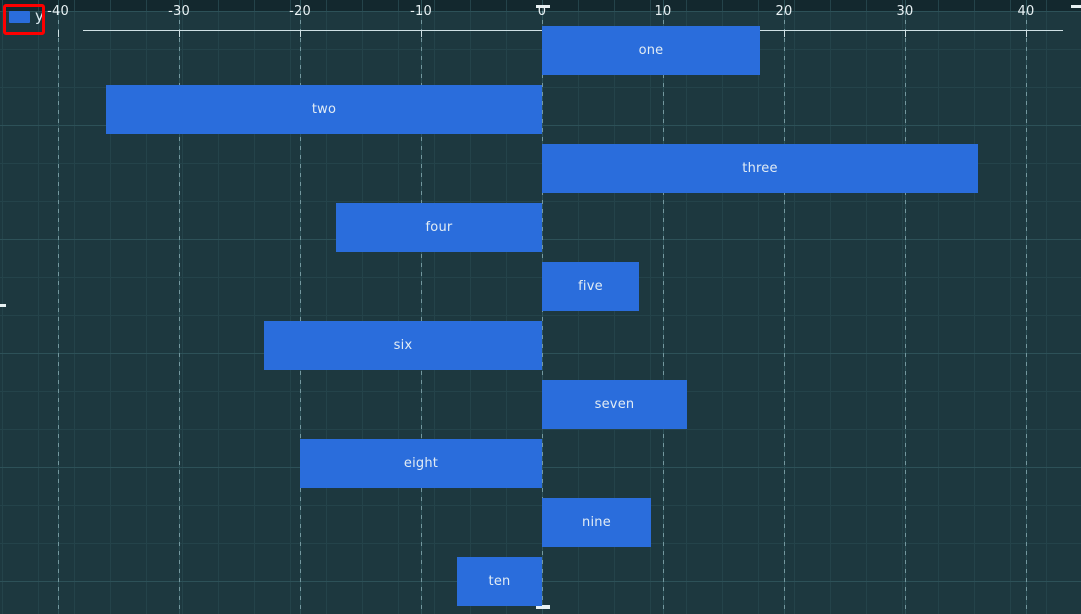 This screenshot has width=1081, height=614. I want to click on bar-eight: eight, so click(421, 463).